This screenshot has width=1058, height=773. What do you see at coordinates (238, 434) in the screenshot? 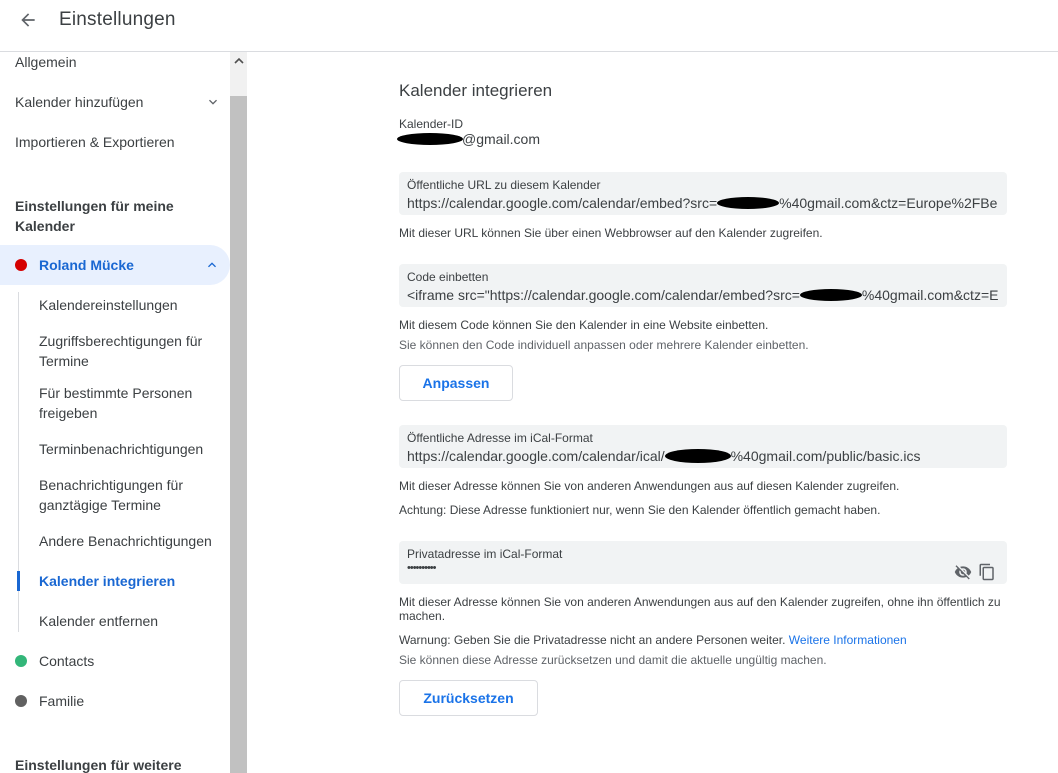
I see `scrollbar-thumb` at bounding box center [238, 434].